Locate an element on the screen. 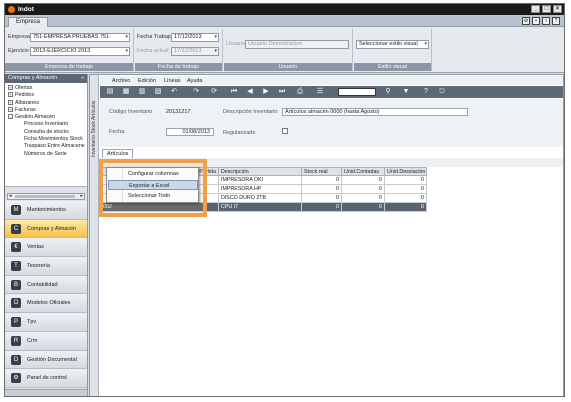  menu-item-seleccionar-todo: Seleccionar Todo is located at coordinates (153, 196).